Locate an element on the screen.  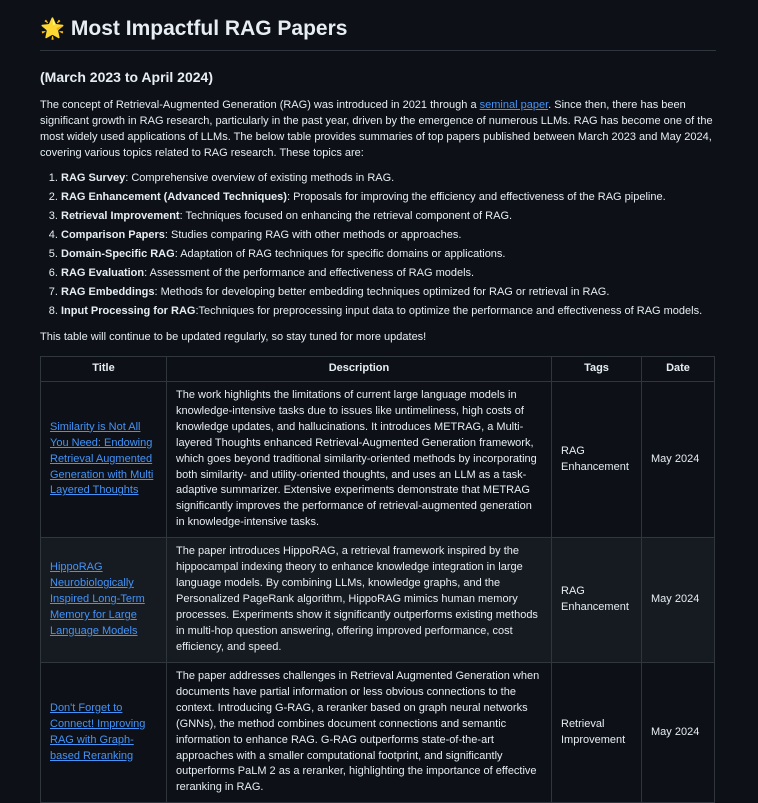
table-header-row: Title Description Tags Date is located at coordinates (377, 368).